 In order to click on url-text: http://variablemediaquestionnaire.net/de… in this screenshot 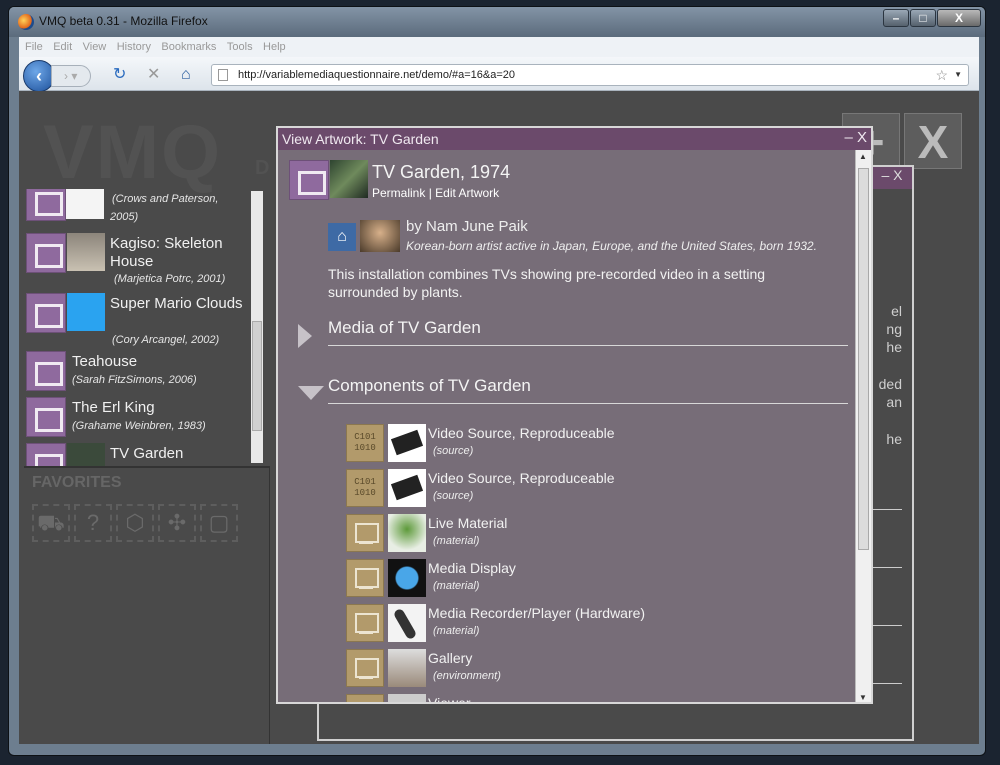, I will do `click(377, 75)`.